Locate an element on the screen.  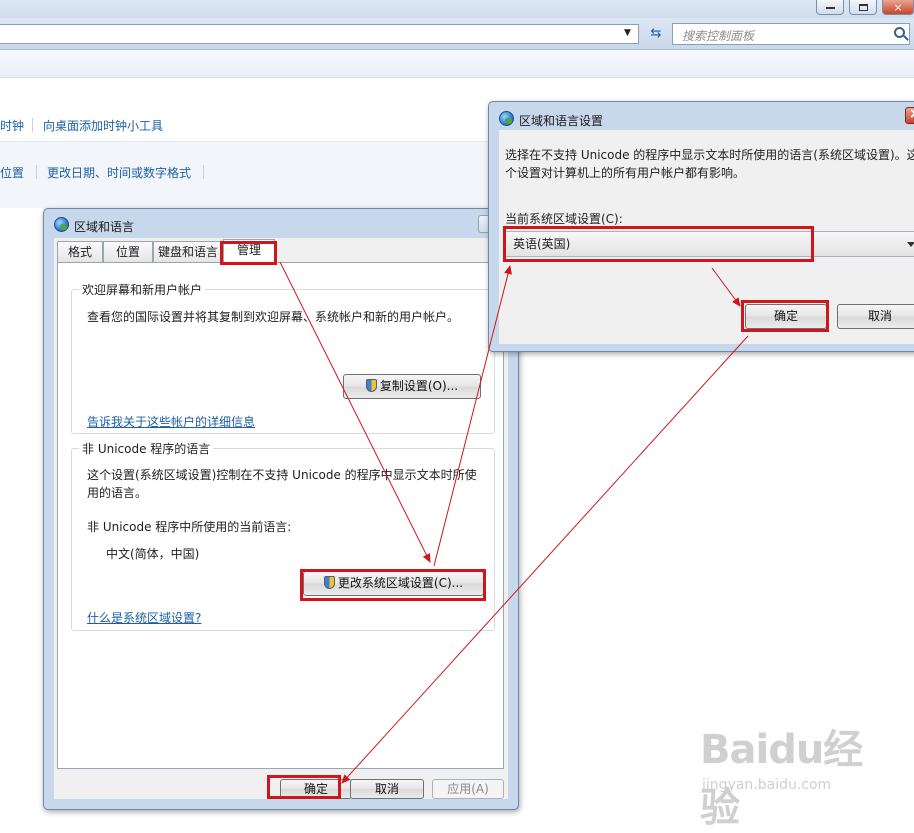
arrow-select-to-ok is located at coordinates (726, 287).